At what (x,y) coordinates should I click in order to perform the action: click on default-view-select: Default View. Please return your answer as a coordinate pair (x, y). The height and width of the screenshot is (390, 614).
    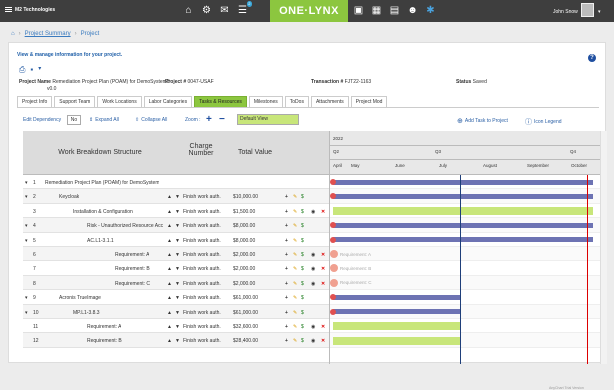
    Looking at the image, I should click on (268, 119).